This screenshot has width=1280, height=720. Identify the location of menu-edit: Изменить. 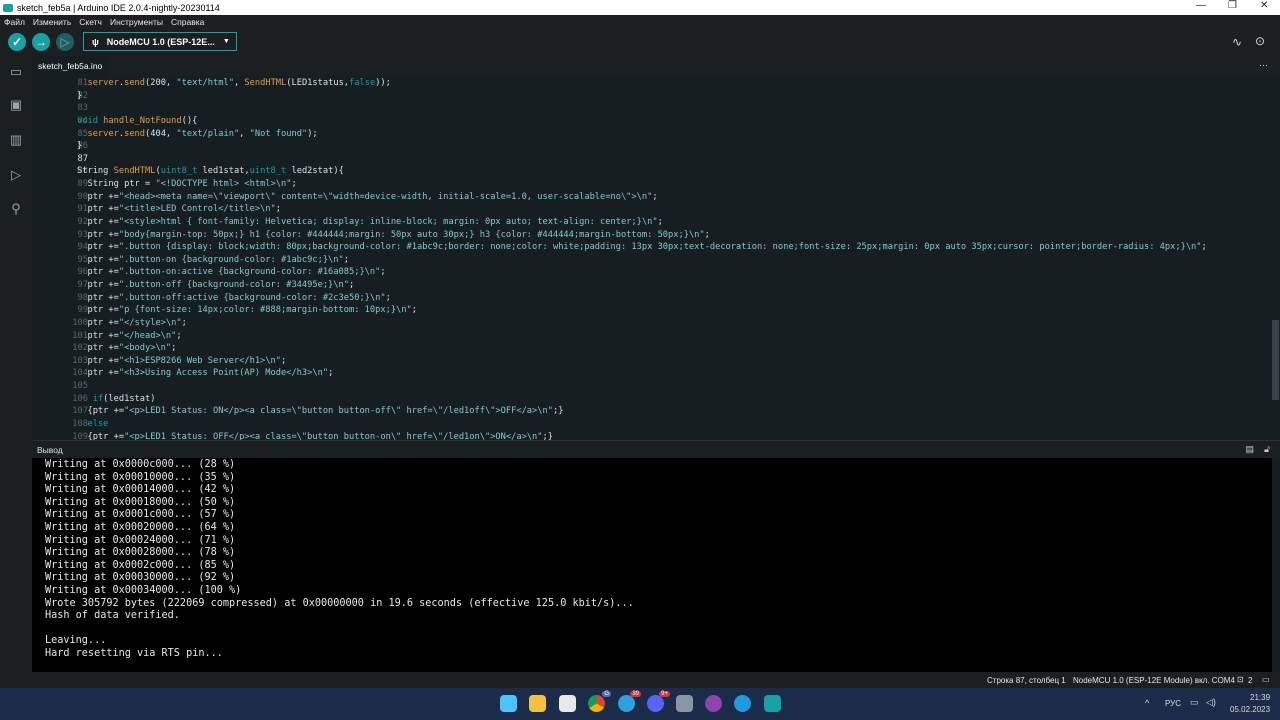
(52, 22).